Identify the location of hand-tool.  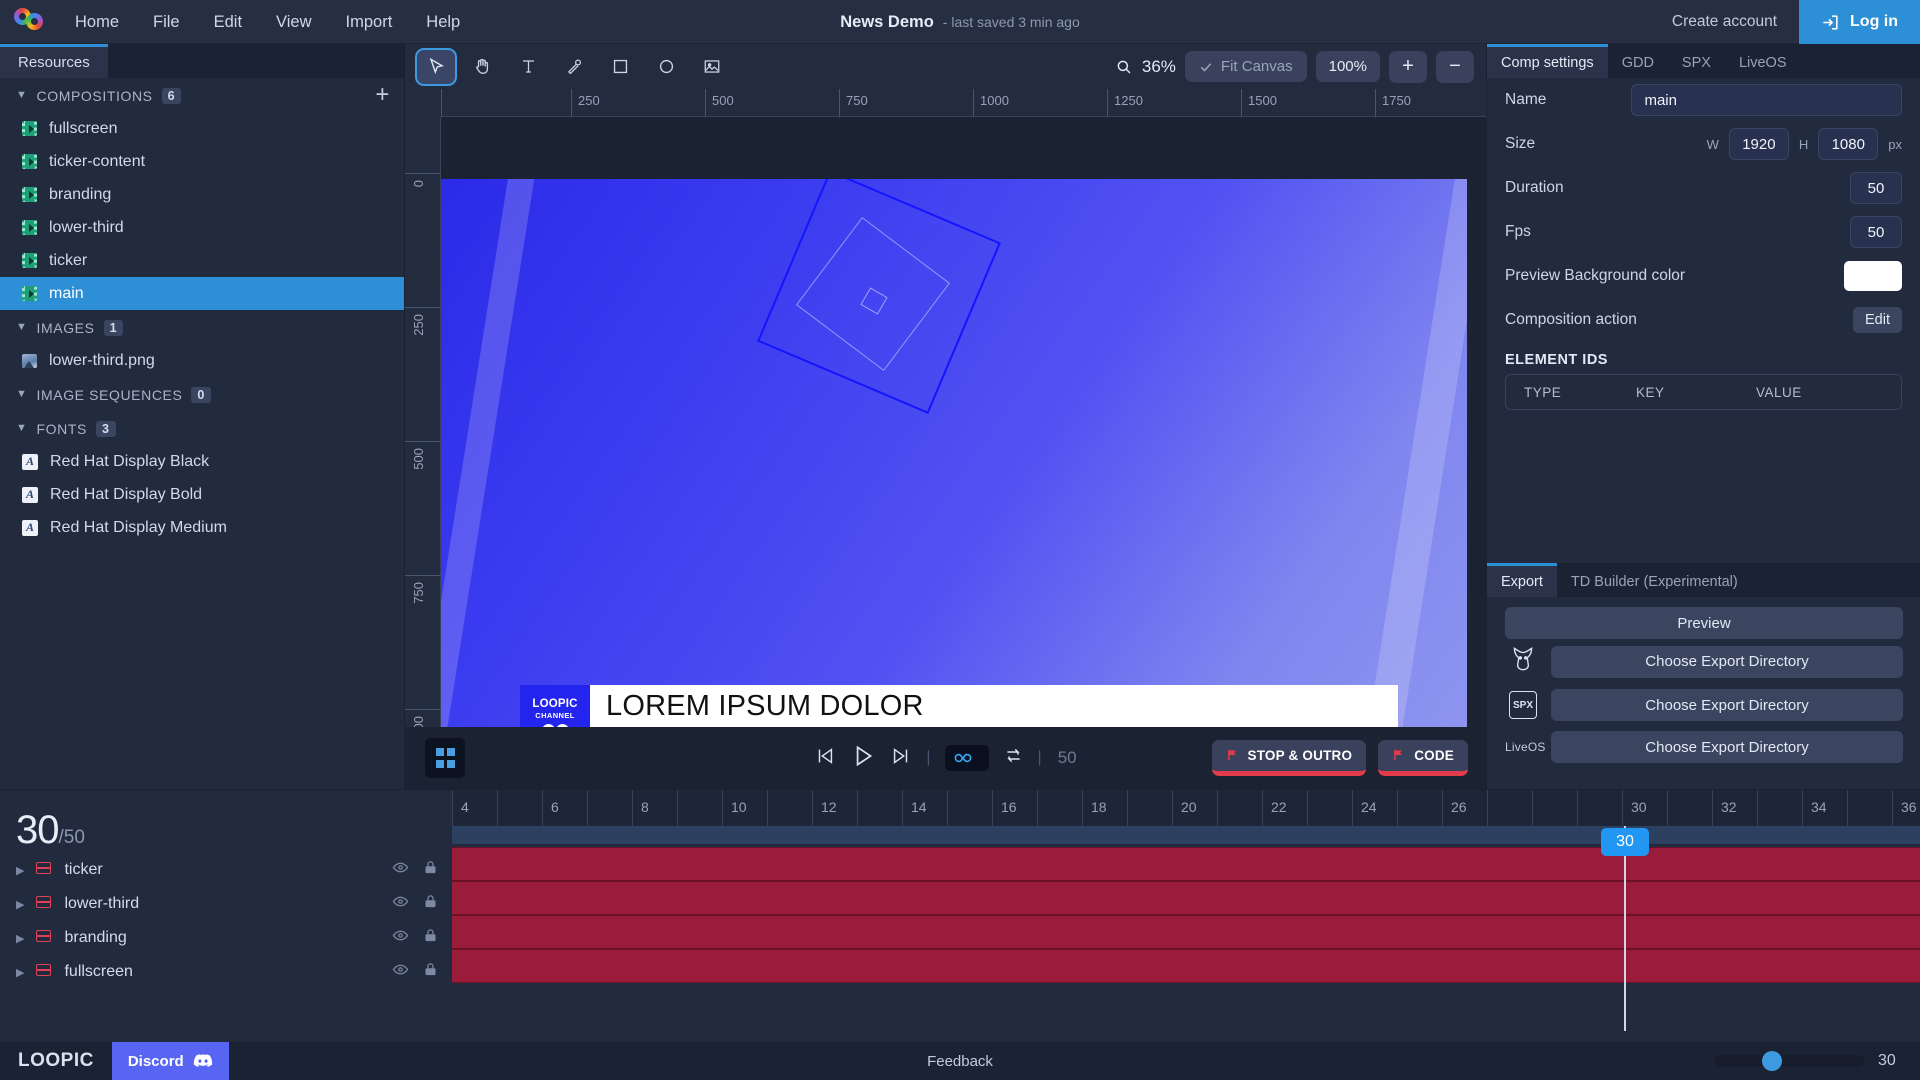
(482, 67).